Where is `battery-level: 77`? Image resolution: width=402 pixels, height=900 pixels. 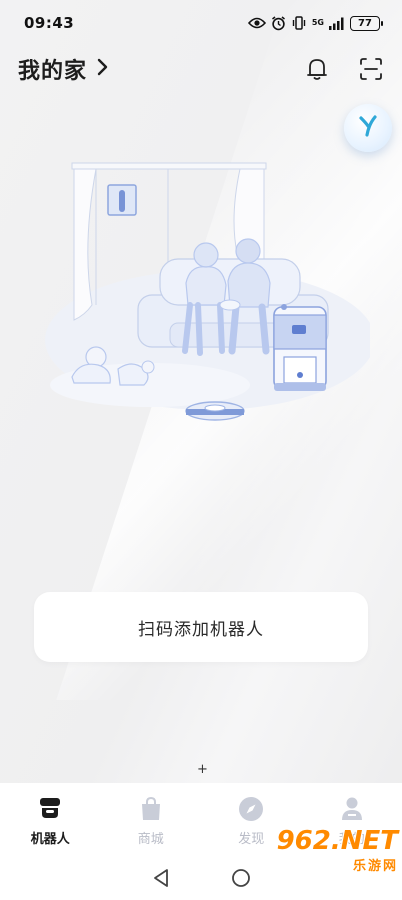 battery-level: 77 is located at coordinates (365, 23).